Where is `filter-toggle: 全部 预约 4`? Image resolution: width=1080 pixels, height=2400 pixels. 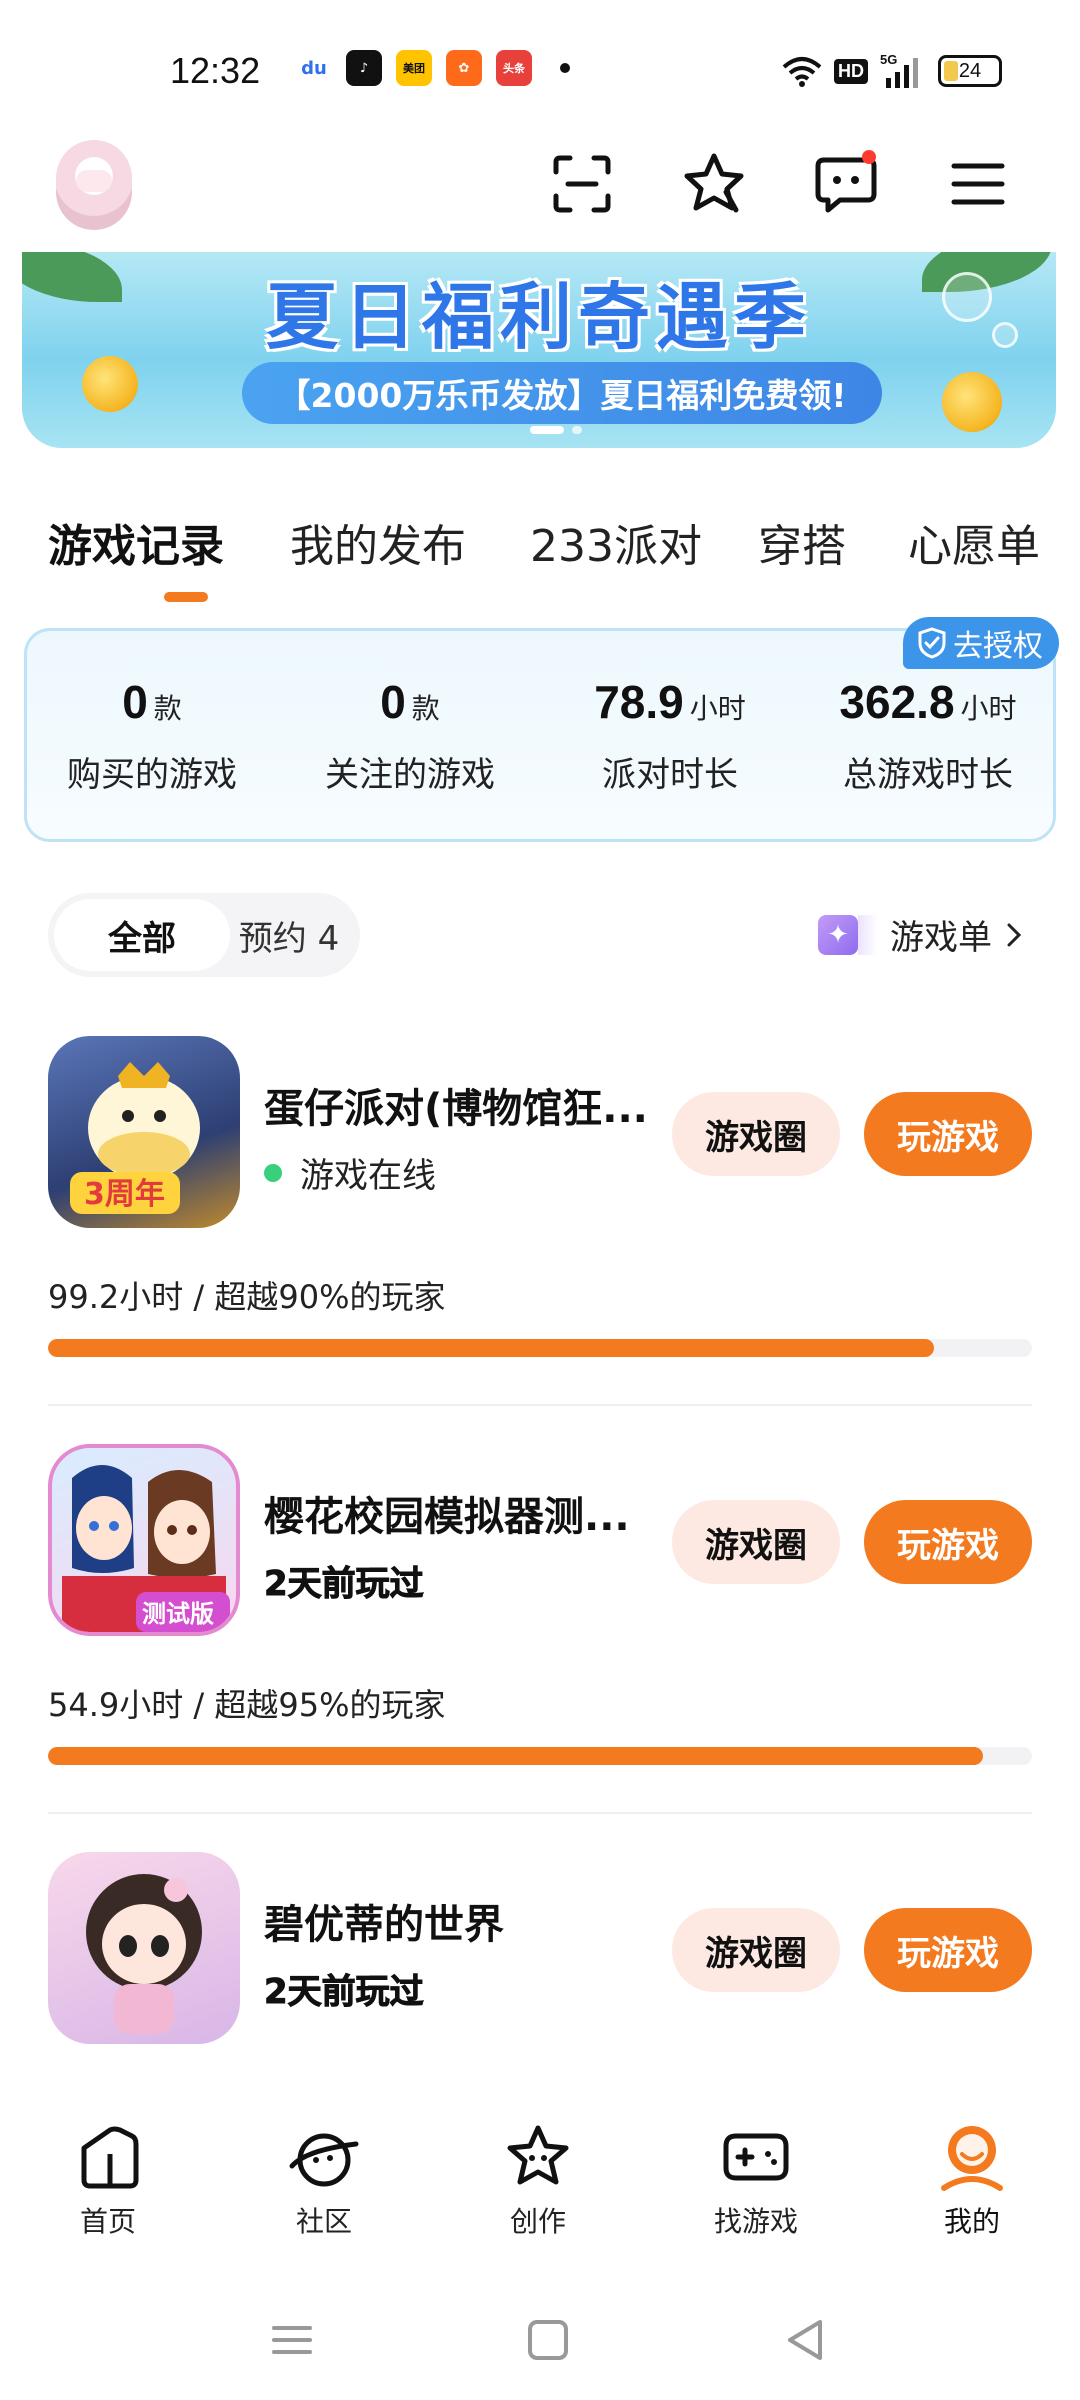 filter-toggle: 全部 预约 4 is located at coordinates (204, 935).